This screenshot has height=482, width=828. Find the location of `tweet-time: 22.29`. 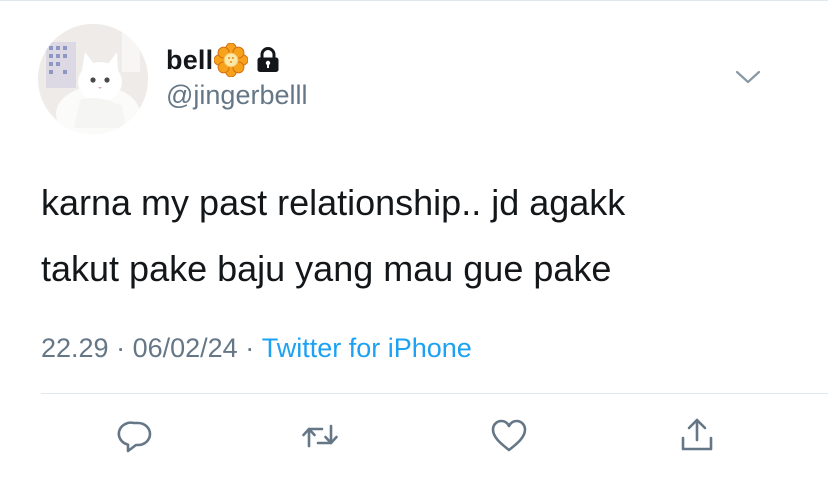

tweet-time: 22.29 is located at coordinates (75, 348).